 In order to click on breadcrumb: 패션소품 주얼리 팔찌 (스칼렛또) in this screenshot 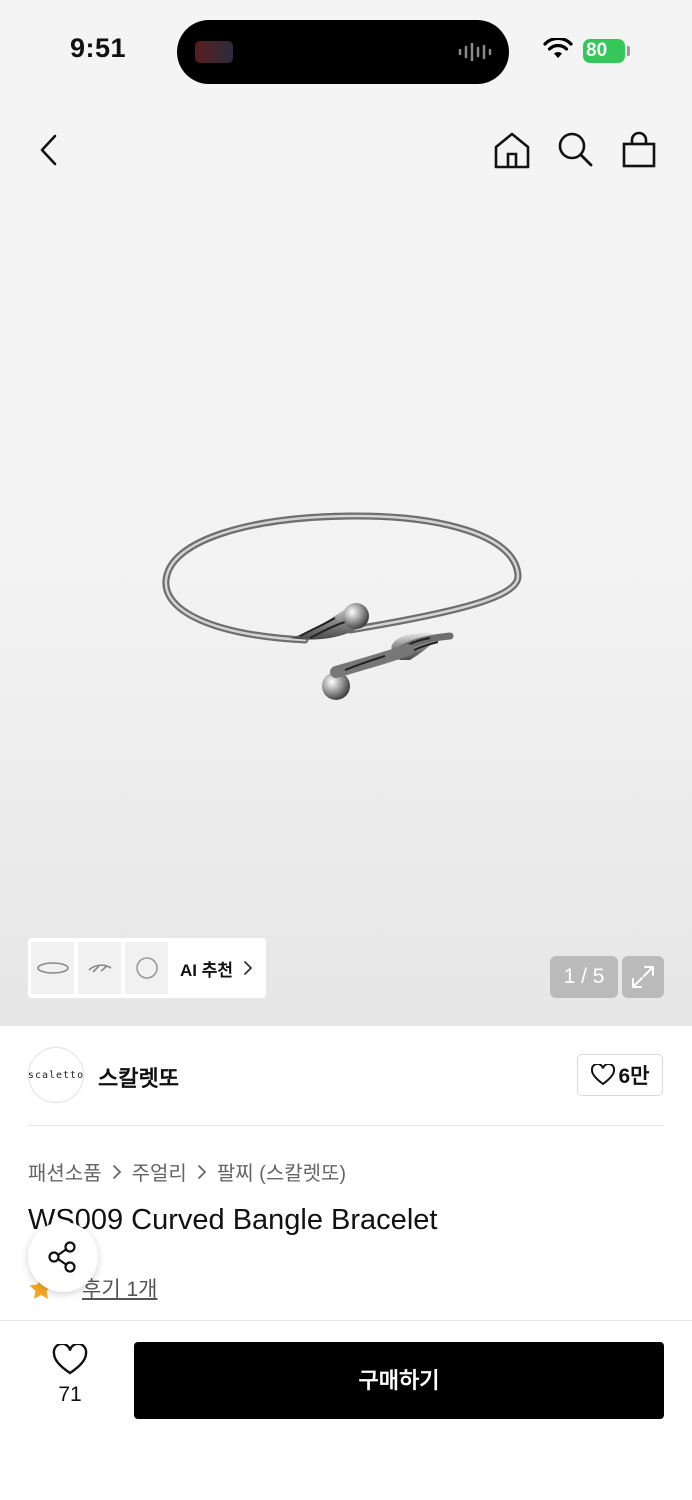, I will do `click(187, 1171)`.